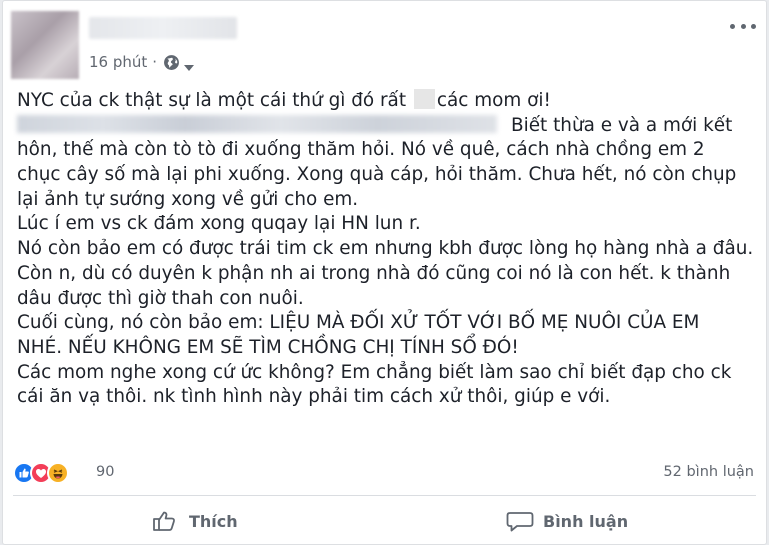 This screenshot has height=545, width=769. I want to click on author-name-redacted, so click(163, 28).